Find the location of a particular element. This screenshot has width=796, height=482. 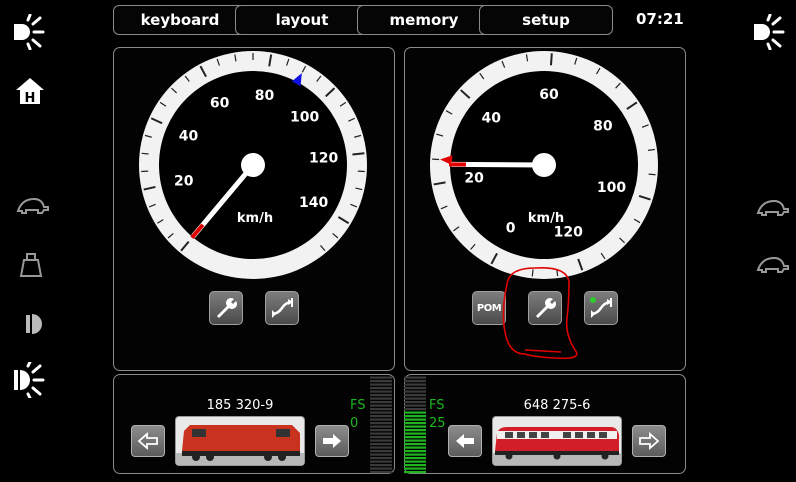

arrow-left-icon is located at coordinates (147, 441).